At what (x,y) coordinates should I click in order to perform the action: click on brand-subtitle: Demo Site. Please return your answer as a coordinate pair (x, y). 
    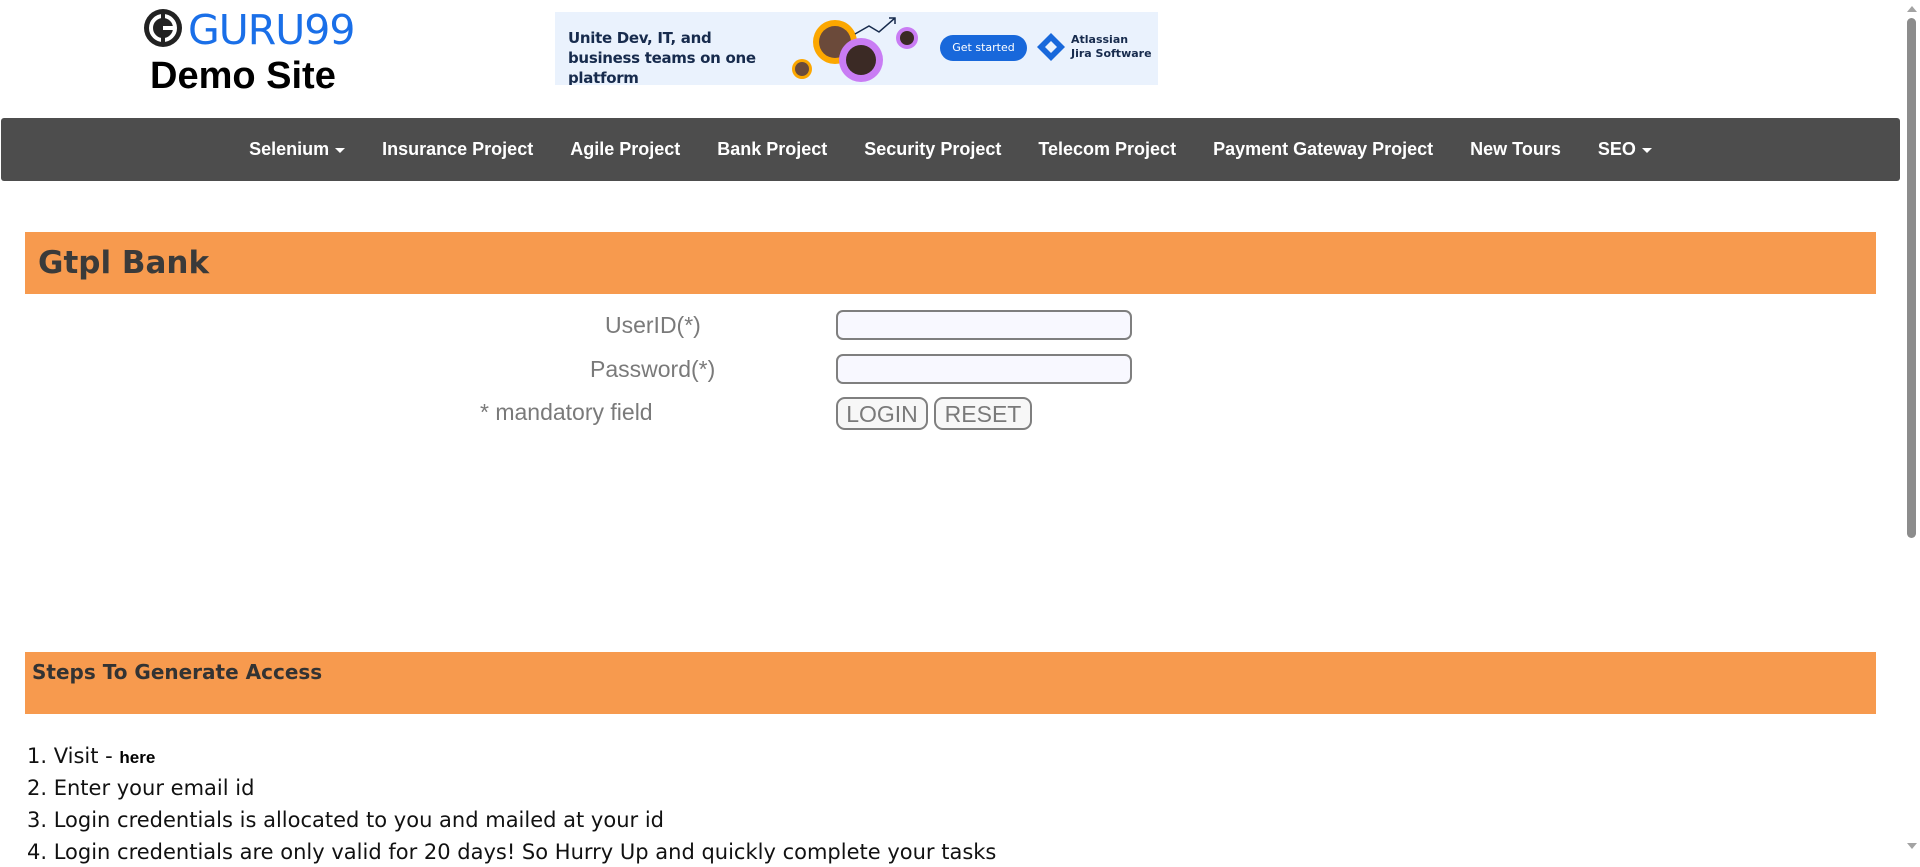
    Looking at the image, I should click on (243, 76).